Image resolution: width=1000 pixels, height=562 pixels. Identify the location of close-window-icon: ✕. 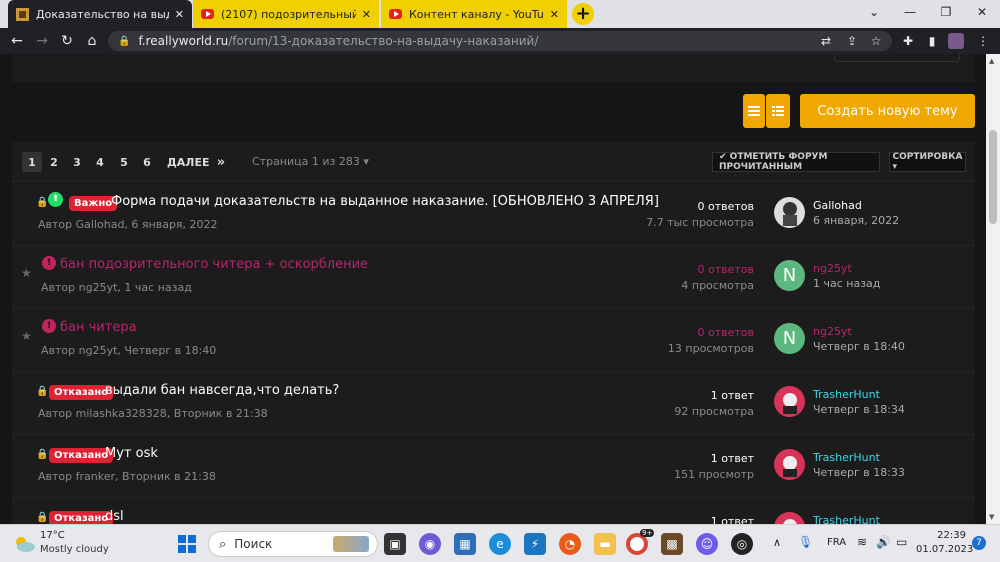
(982, 12).